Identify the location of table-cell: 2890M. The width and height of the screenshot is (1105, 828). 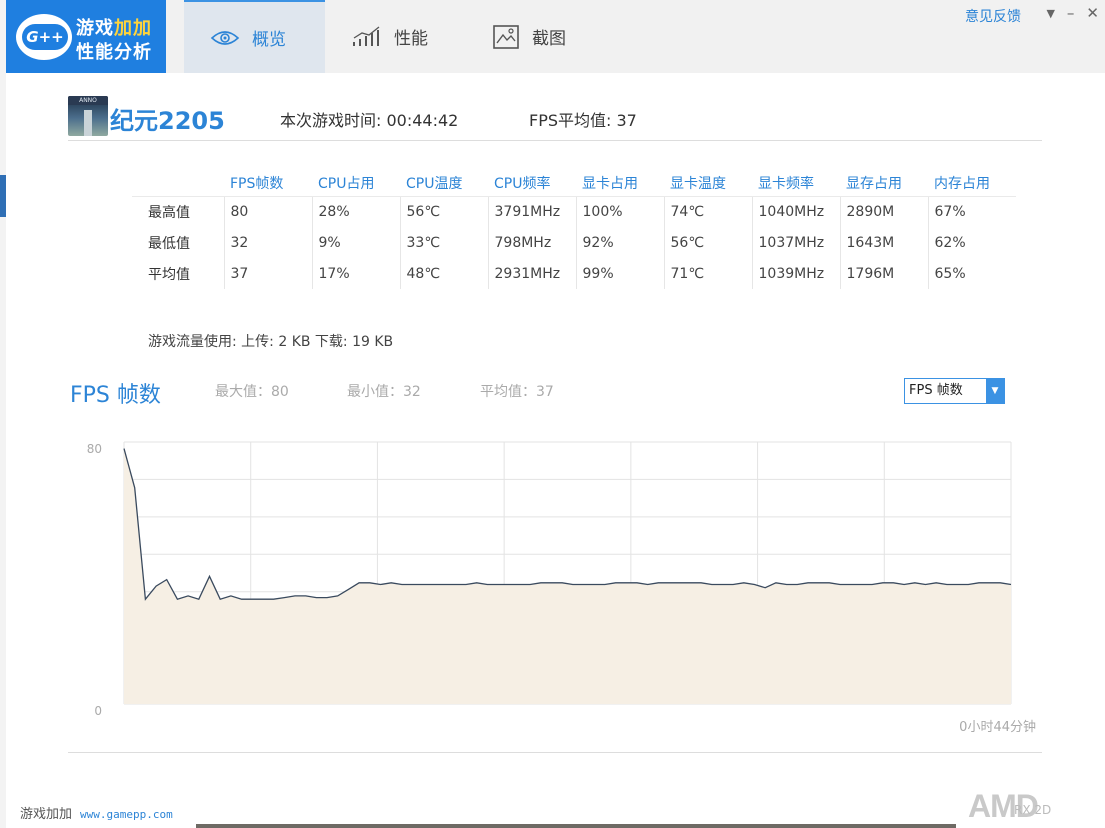
(883, 211).